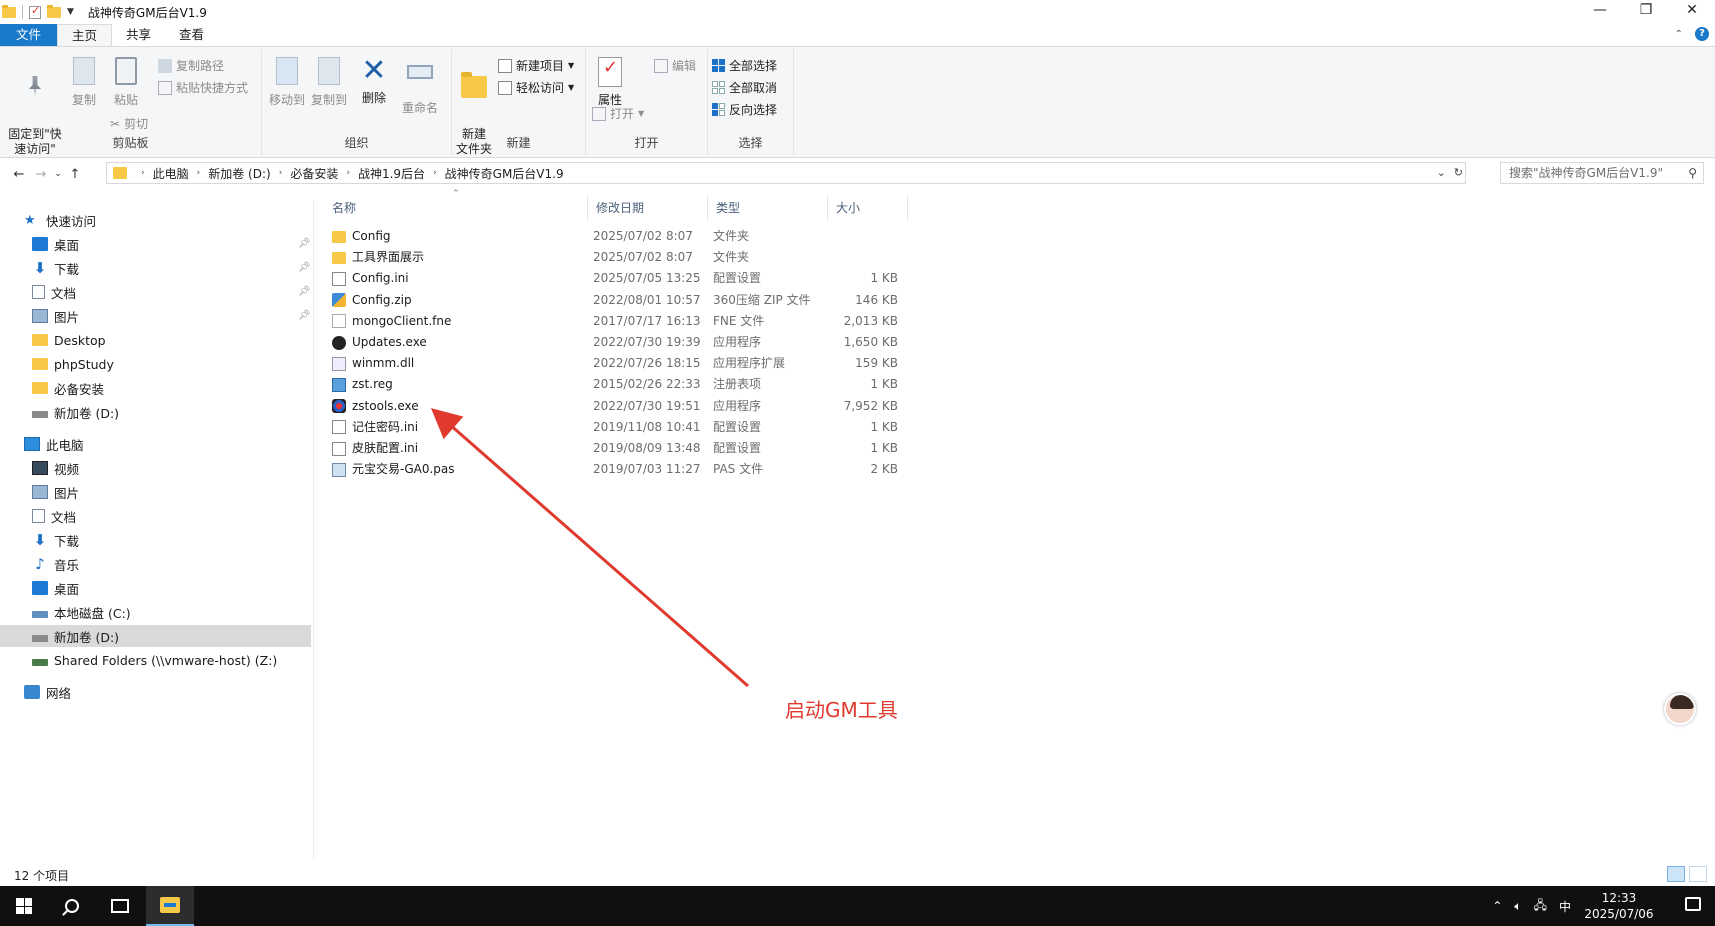  What do you see at coordinates (19, 174) in the screenshot?
I see `back-arrow-icon: ←` at bounding box center [19, 174].